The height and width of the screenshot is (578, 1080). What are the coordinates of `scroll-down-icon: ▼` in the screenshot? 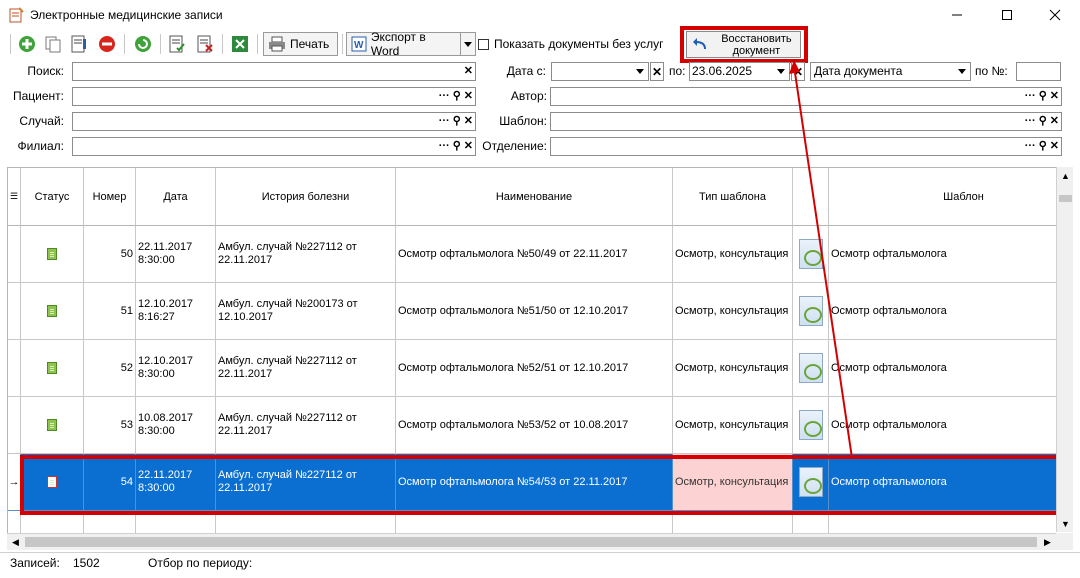 It's located at (1065, 523).